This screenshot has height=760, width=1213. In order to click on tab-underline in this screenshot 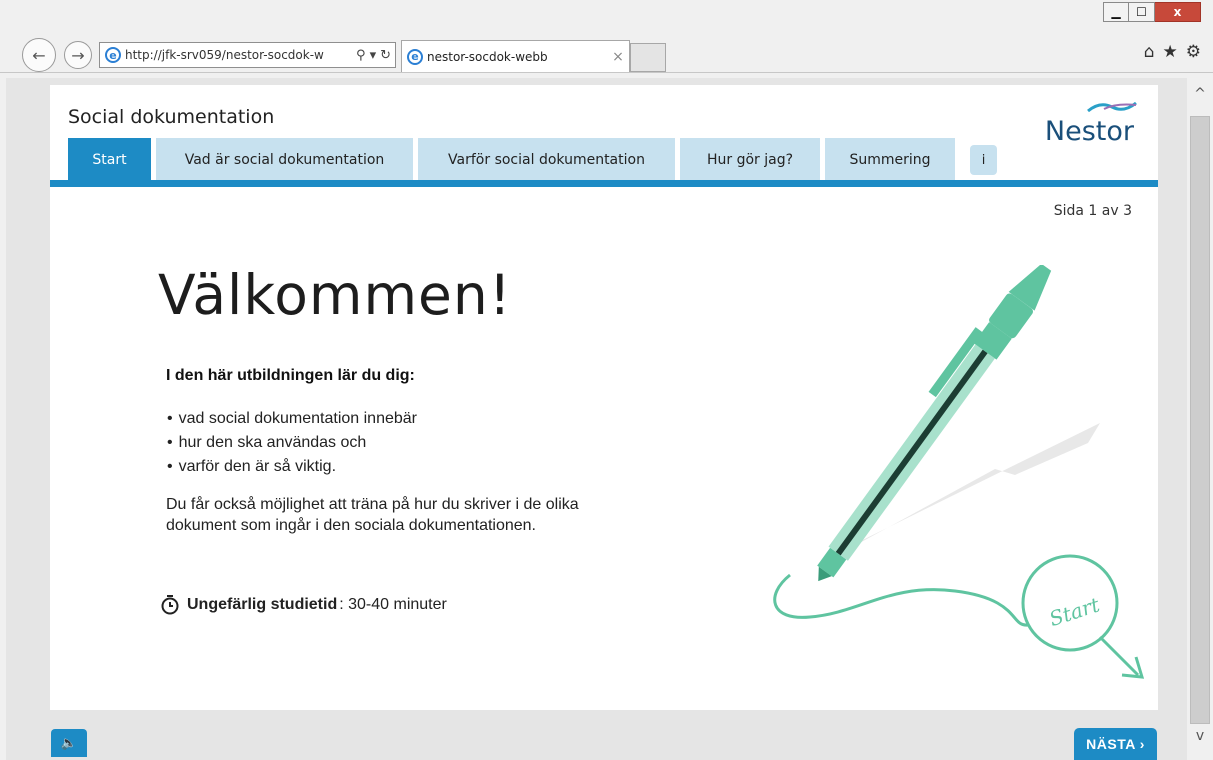, I will do `click(604, 183)`.